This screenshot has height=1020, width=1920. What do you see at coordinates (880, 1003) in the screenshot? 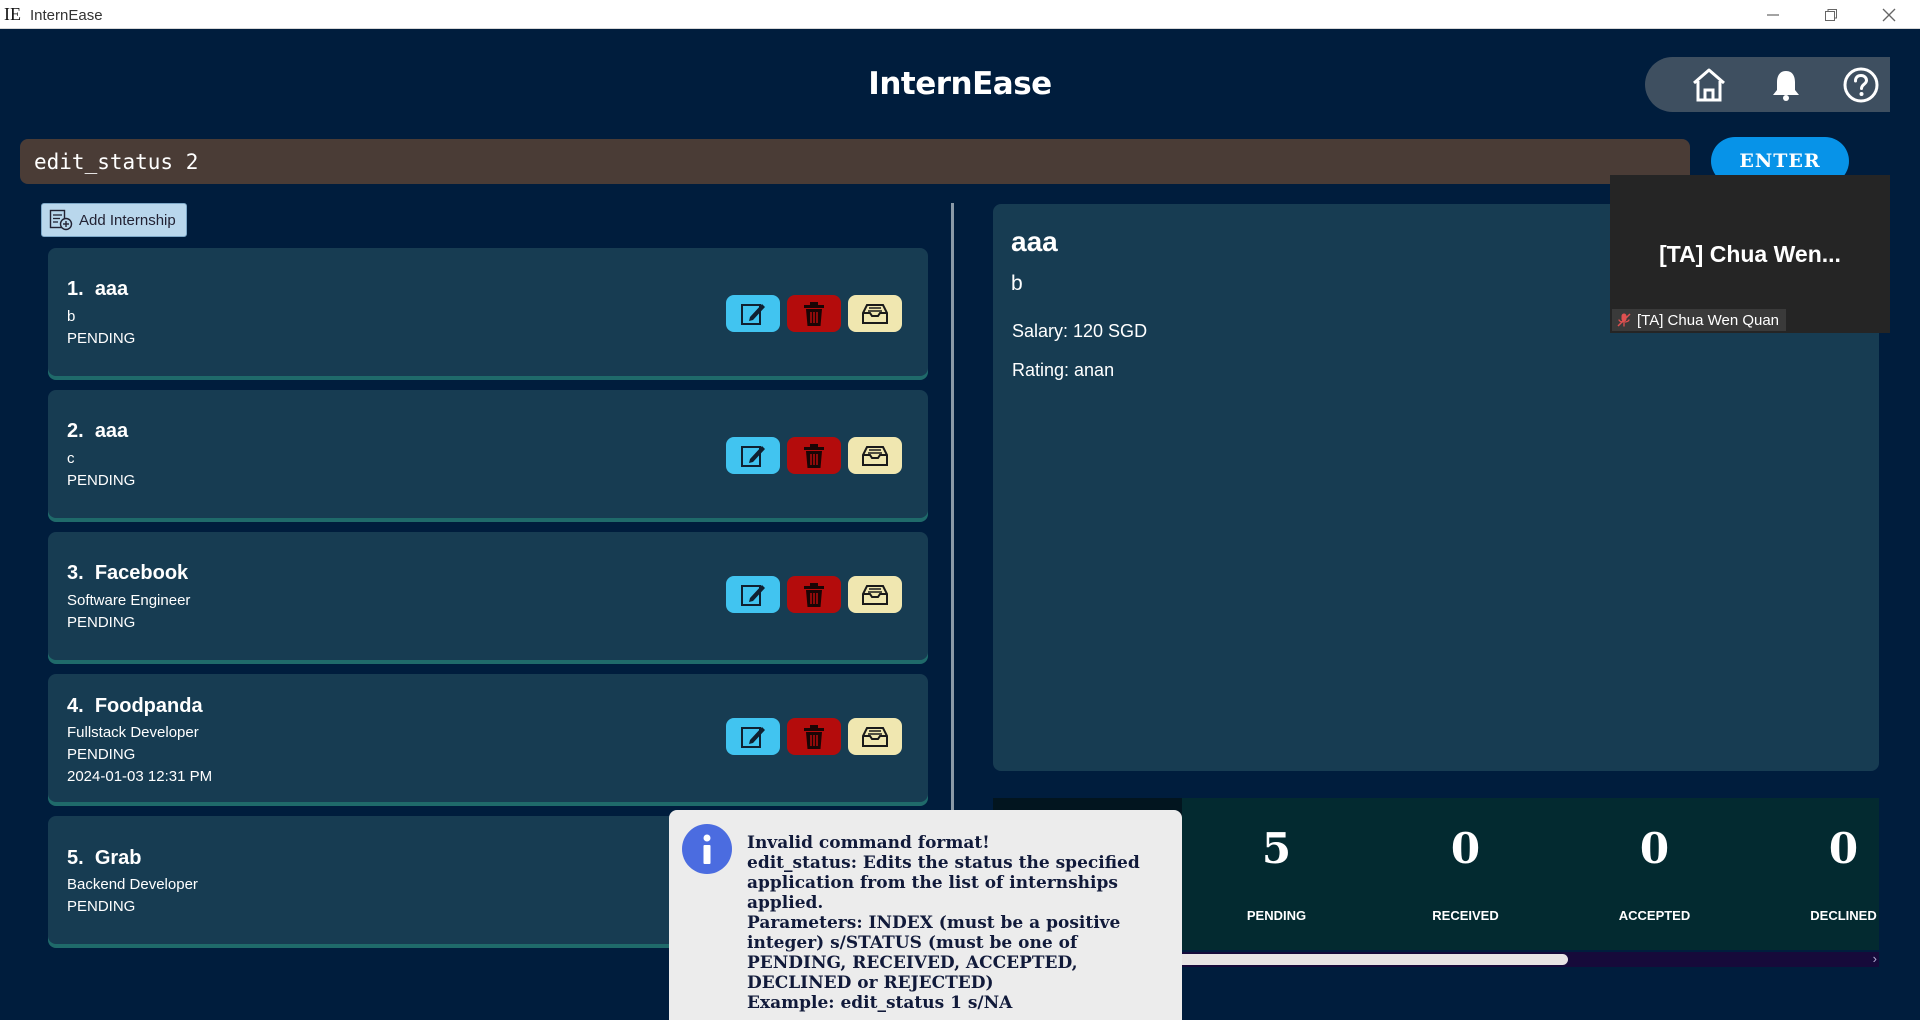
I see `error-message-line: Example: edit_status 1 s/NA` at bounding box center [880, 1003].